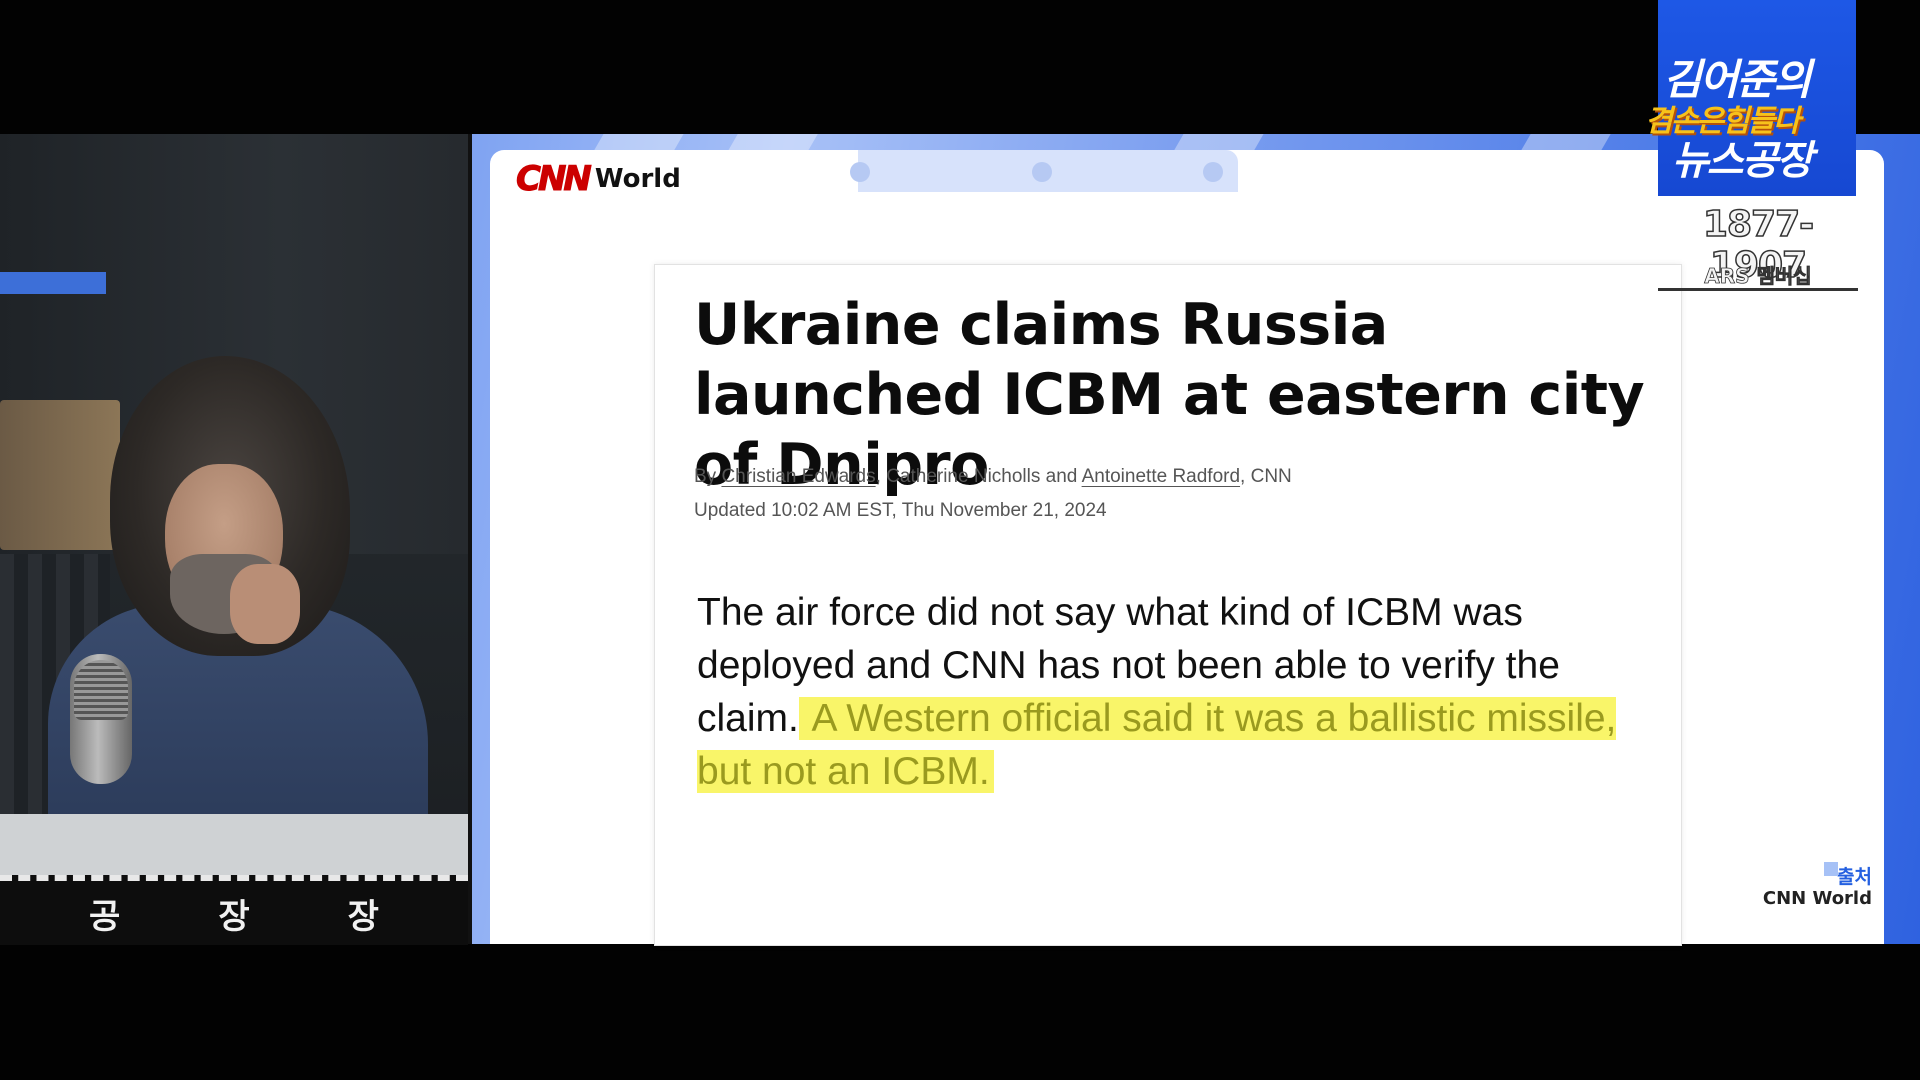 This screenshot has height=1080, width=1920. I want to click on byline-separator: and, so click(1061, 476).